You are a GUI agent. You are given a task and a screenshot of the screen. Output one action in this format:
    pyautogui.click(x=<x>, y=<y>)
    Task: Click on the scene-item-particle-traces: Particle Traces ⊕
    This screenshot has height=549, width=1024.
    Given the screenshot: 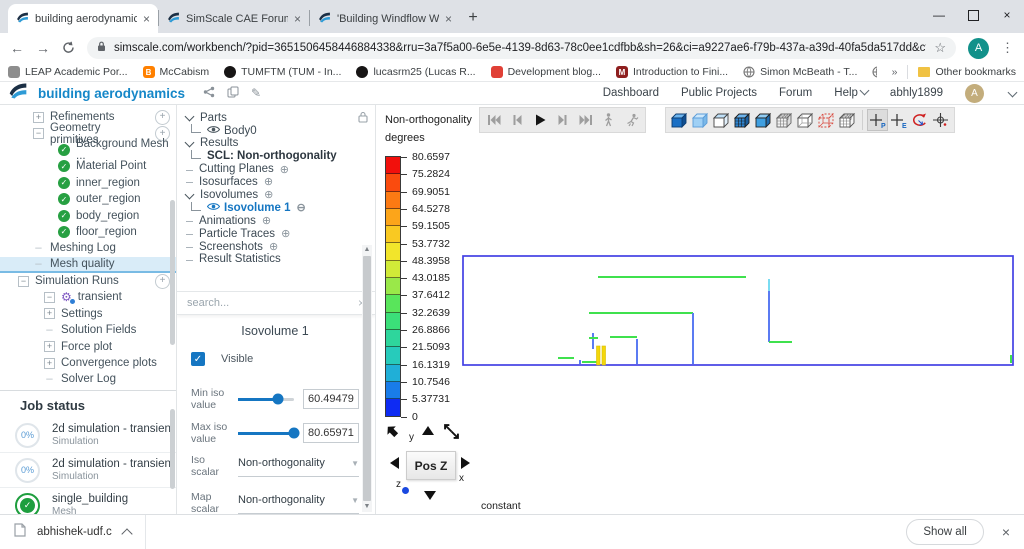 What is the action you would take?
    pyautogui.click(x=278, y=234)
    